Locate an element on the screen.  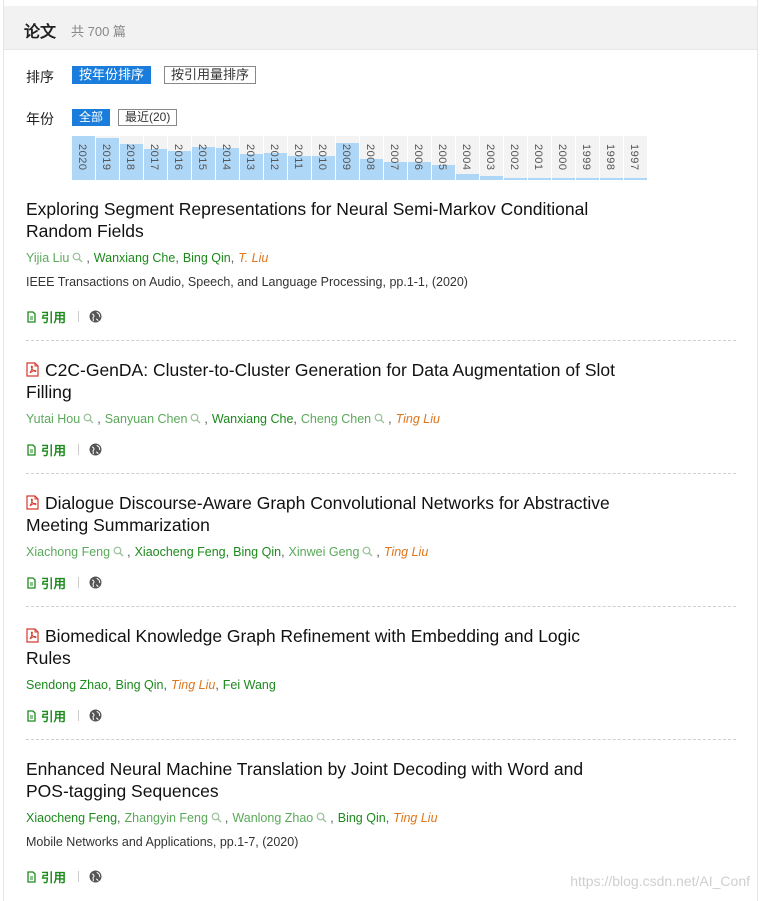
author-link: Cheng Chen is located at coordinates (336, 419).